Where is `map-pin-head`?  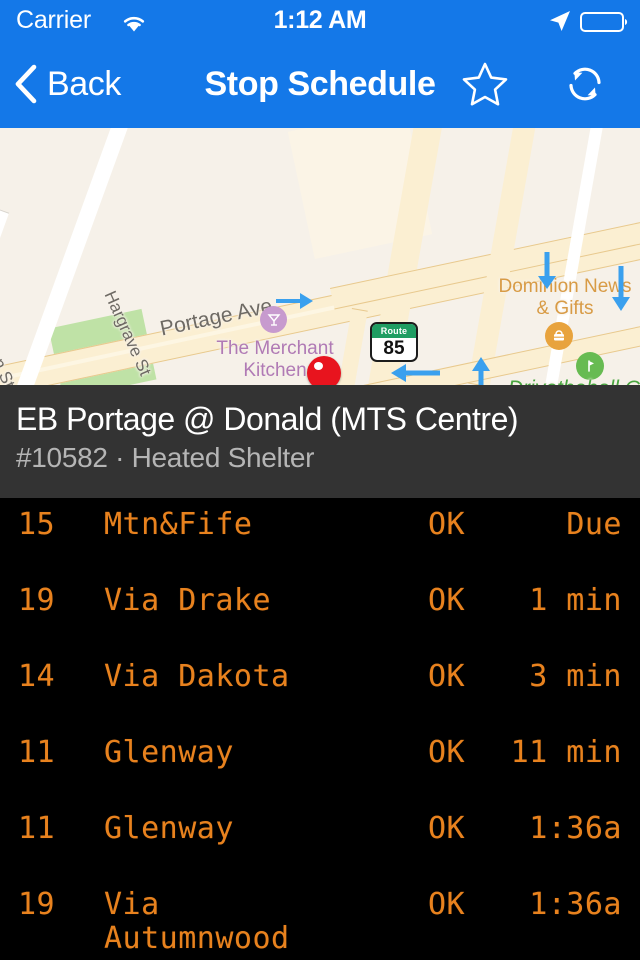 map-pin-head is located at coordinates (324, 370).